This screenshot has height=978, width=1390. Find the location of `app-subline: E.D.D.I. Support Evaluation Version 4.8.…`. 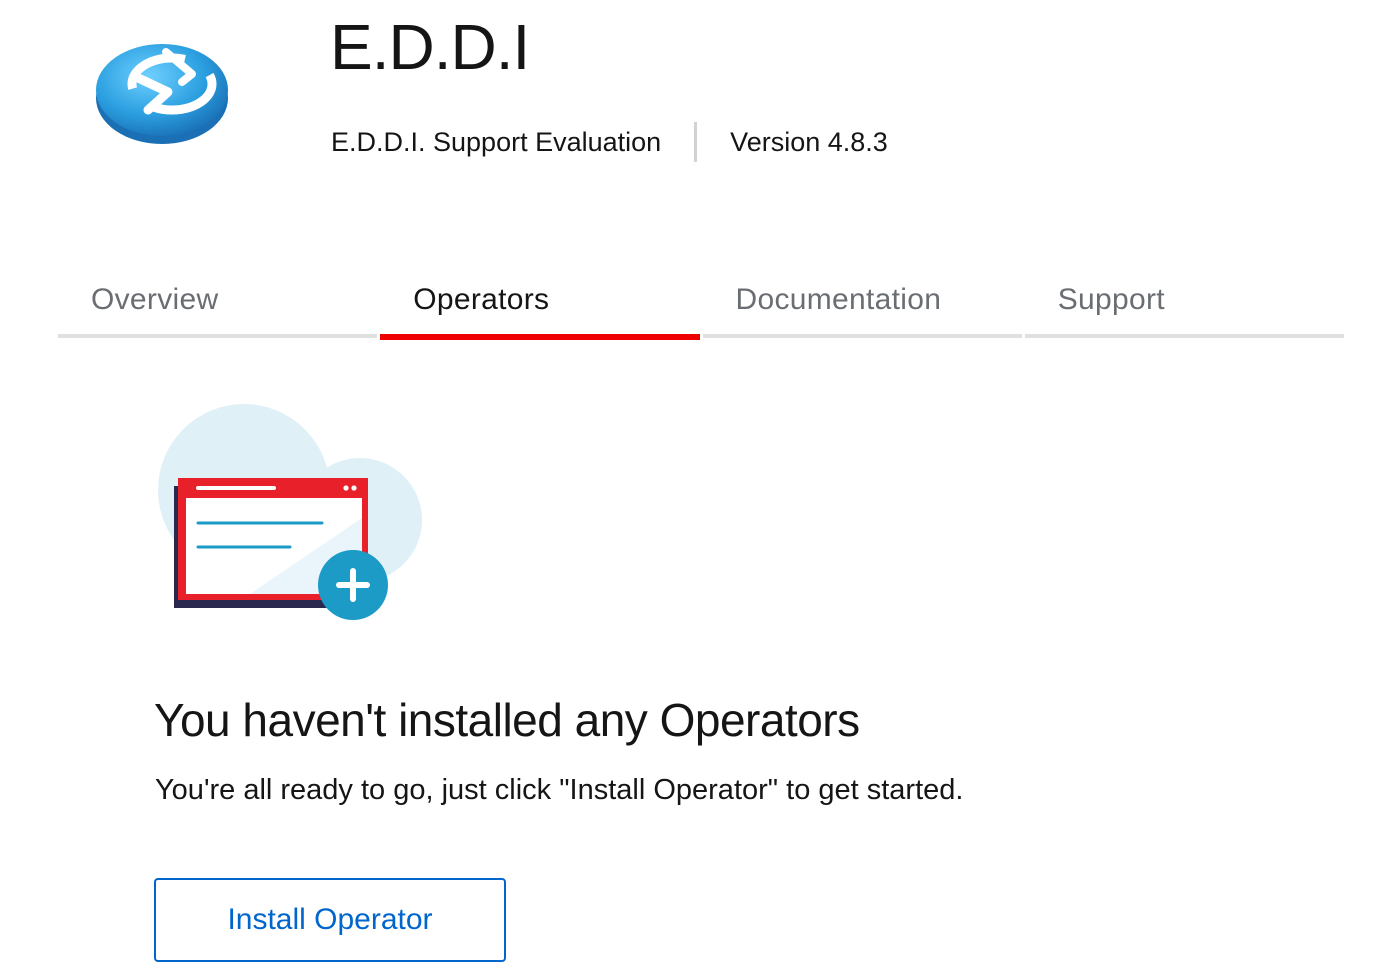

app-subline: E.D.D.I. Support Evaluation Version 4.8.… is located at coordinates (609, 142).